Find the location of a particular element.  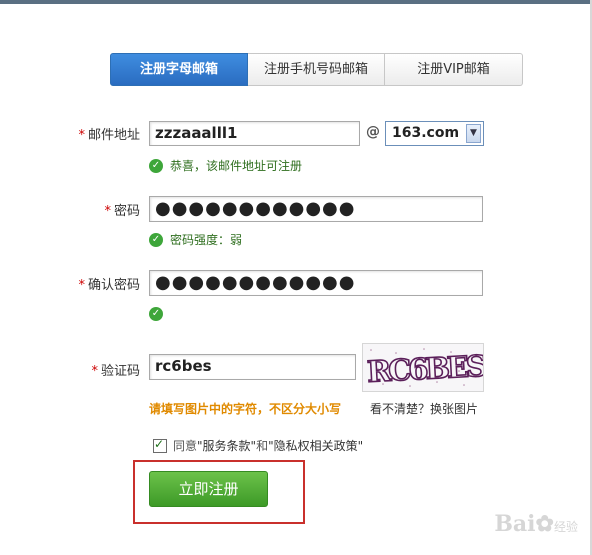

agree-checkbox is located at coordinates (160, 445).